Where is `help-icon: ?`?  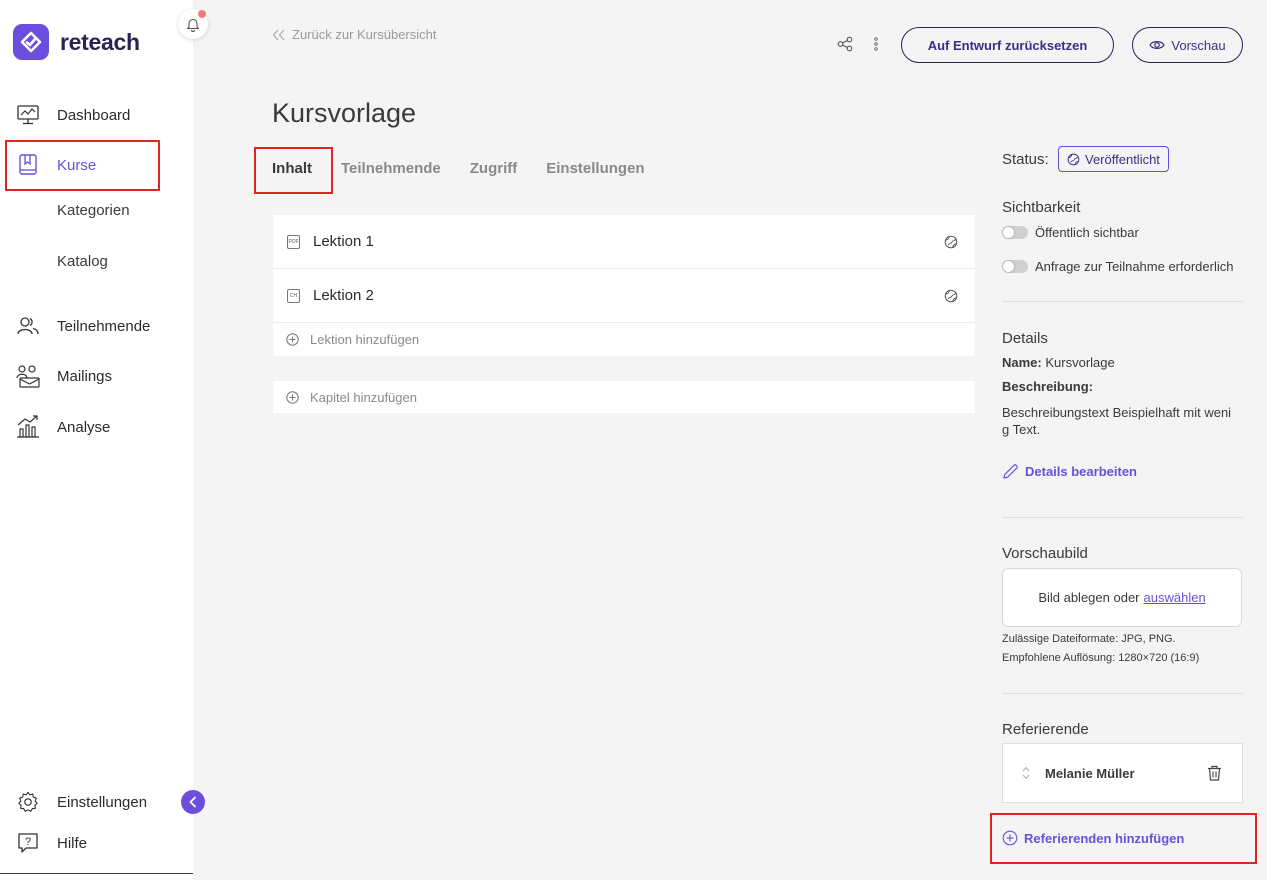 help-icon: ? is located at coordinates (28, 843).